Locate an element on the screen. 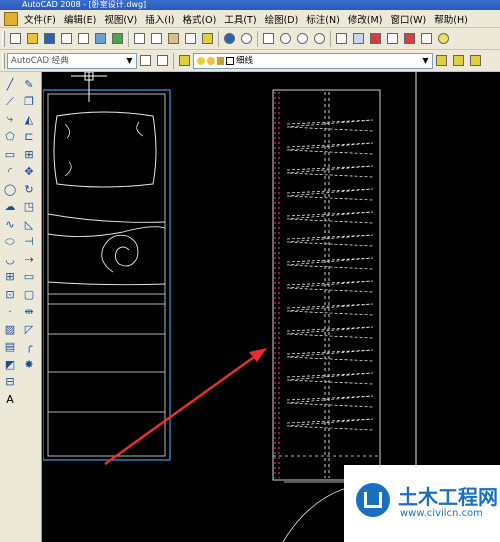 This screenshot has height=542, width=500. save-icon is located at coordinates (49, 38).